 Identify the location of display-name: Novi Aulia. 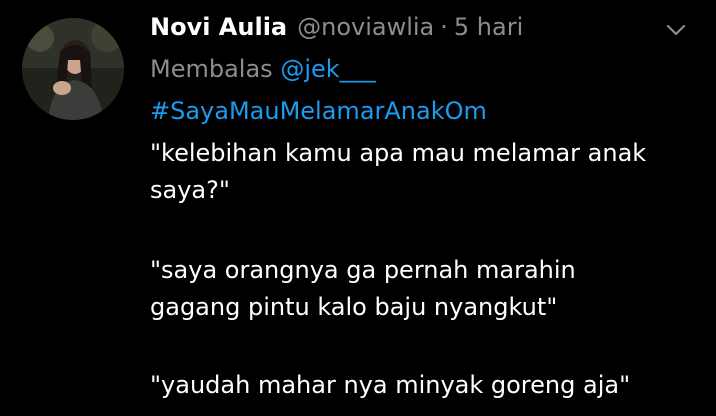
(218, 27).